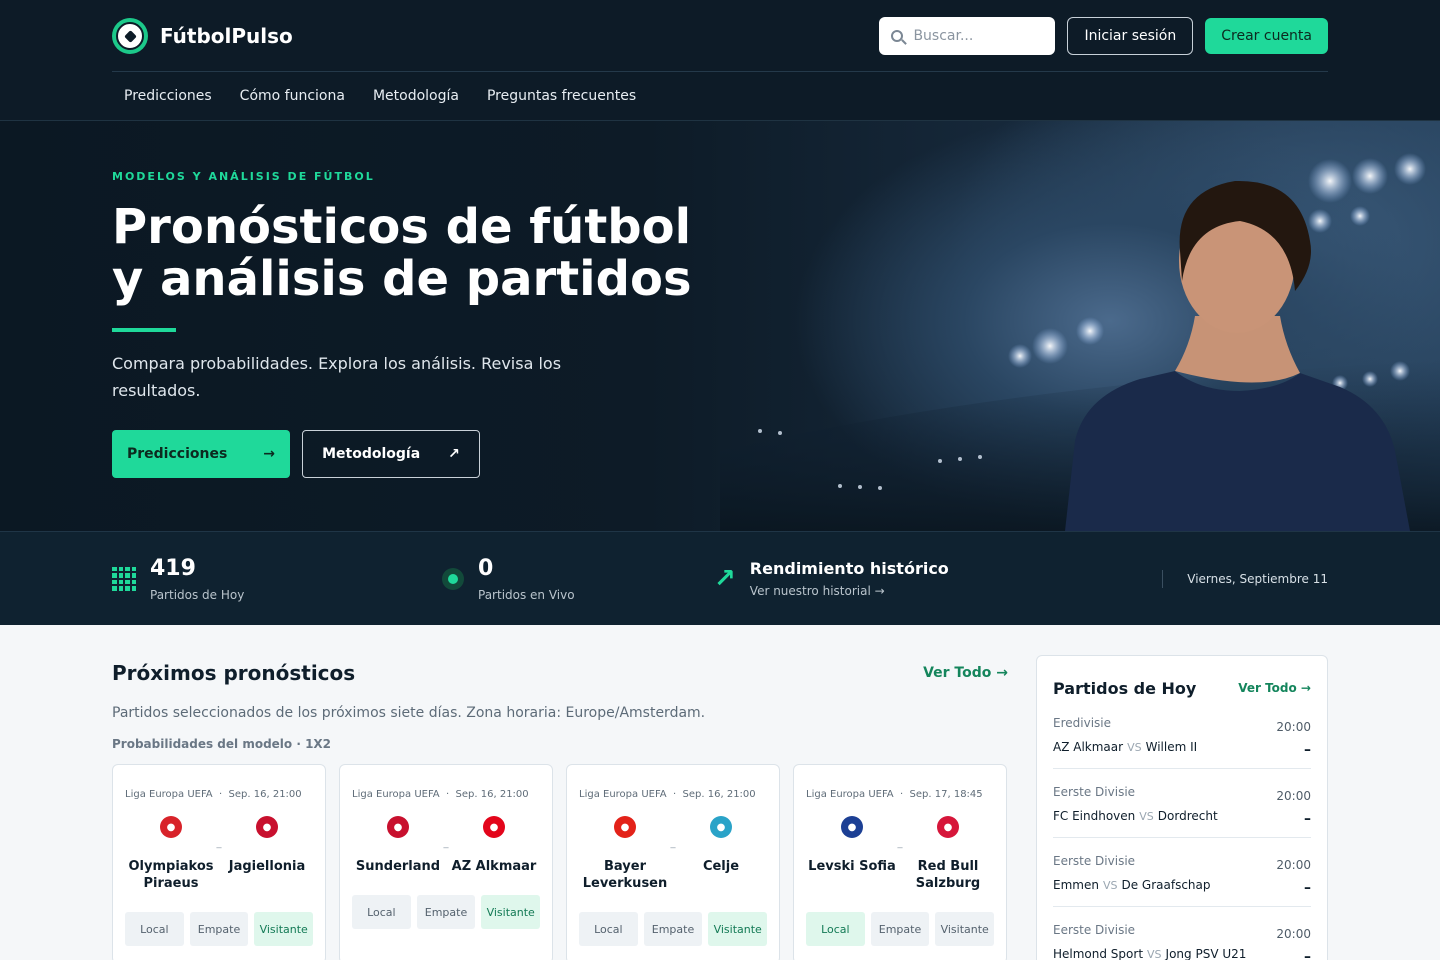 The height and width of the screenshot is (960, 1440). What do you see at coordinates (124, 578) in the screenshot?
I see `calendar-grid-icon` at bounding box center [124, 578].